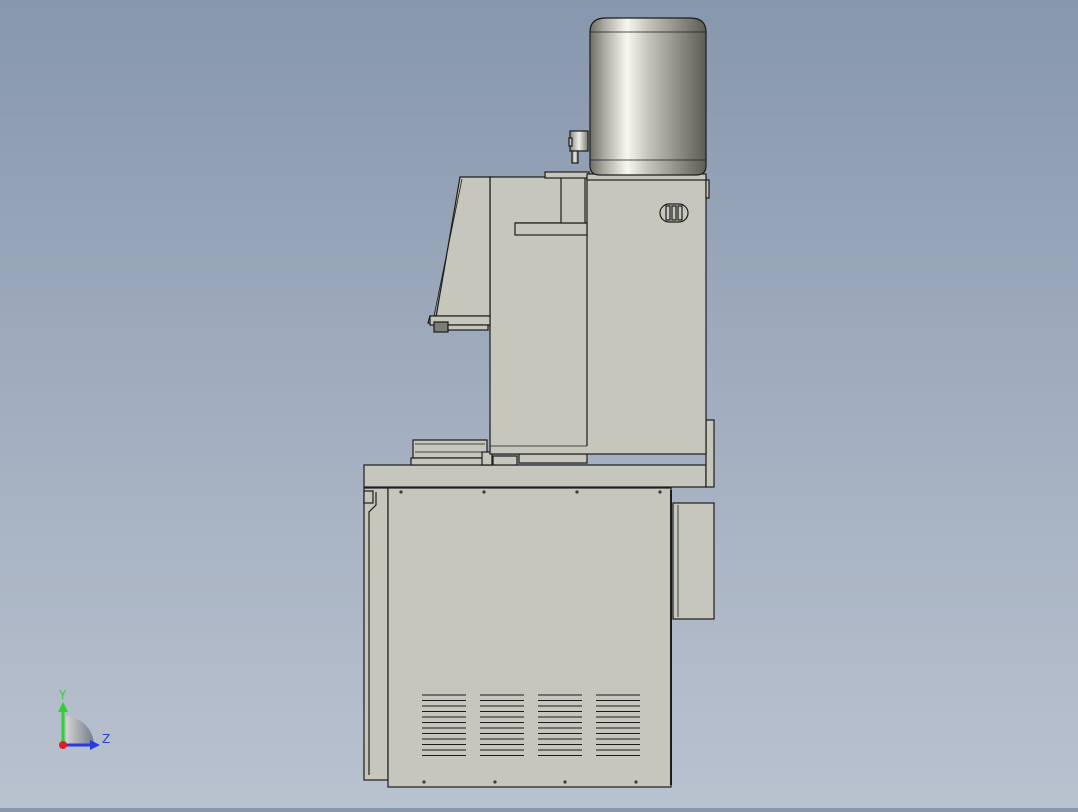 This screenshot has height=812, width=1078. Describe the element at coordinates (553, 458) in the screenshot. I see `rail-block` at that location.